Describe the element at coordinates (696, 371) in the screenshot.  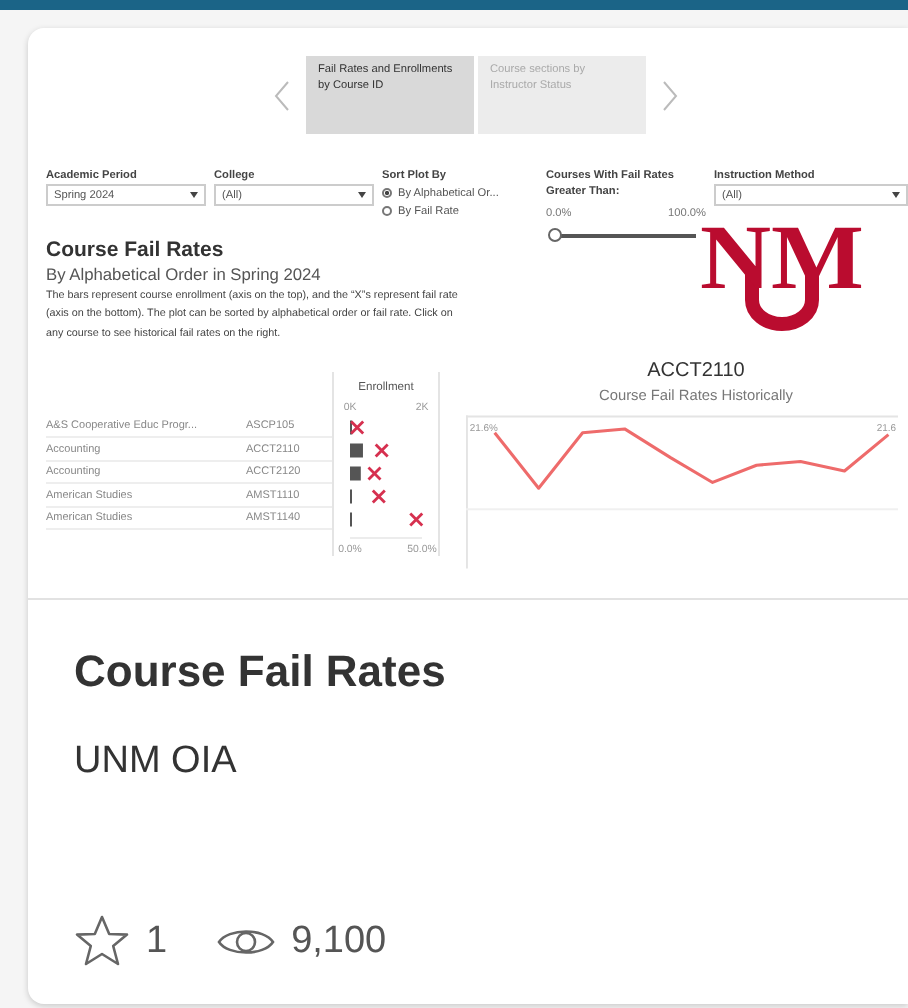
I see `chart-title: ACCT2110` at that location.